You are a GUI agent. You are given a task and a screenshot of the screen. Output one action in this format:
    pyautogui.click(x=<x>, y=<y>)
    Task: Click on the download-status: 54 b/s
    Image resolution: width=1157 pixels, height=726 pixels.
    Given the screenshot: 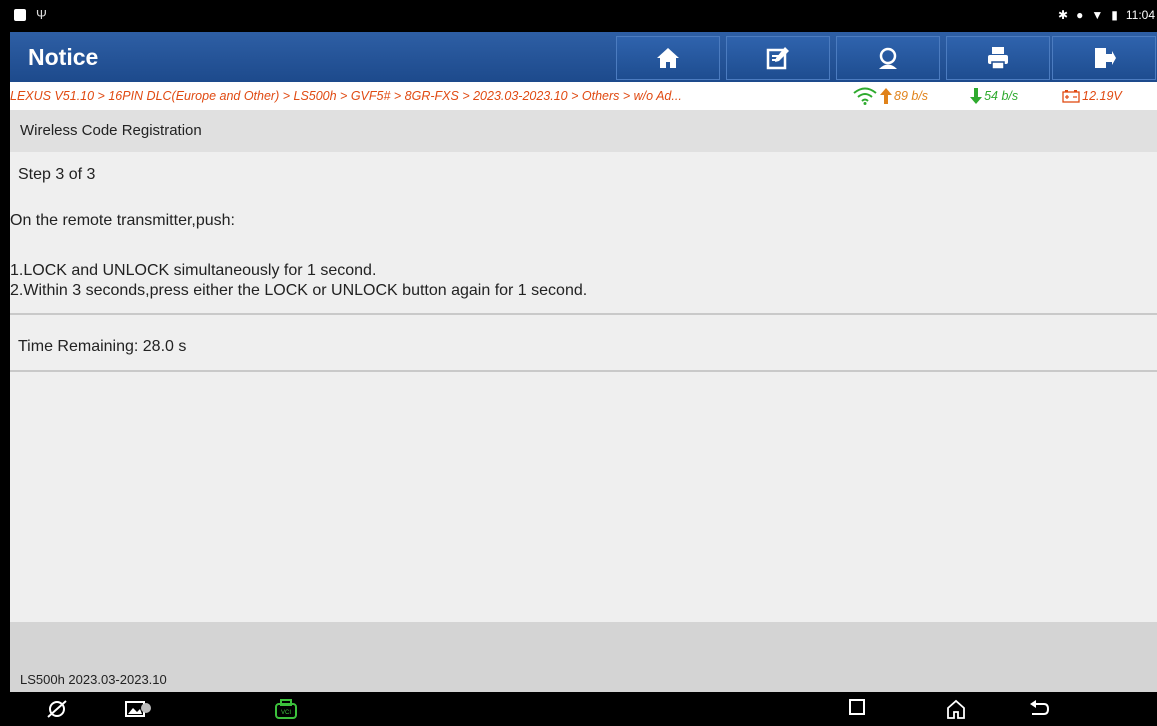 What is the action you would take?
    pyautogui.click(x=994, y=96)
    